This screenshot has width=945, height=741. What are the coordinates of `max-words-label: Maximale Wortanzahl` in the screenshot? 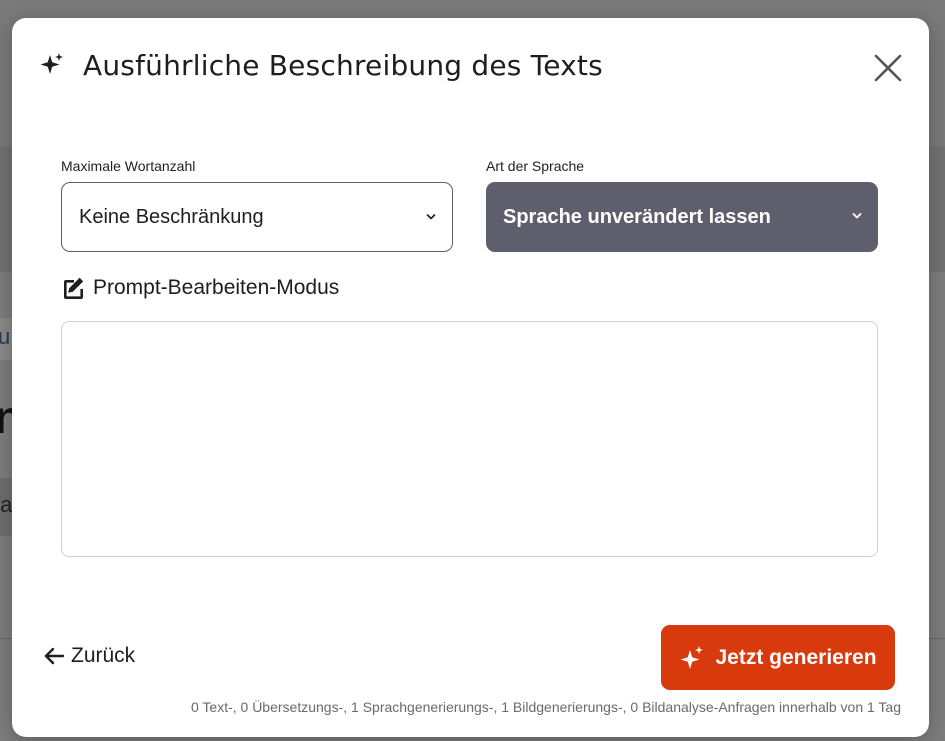 It's located at (128, 166).